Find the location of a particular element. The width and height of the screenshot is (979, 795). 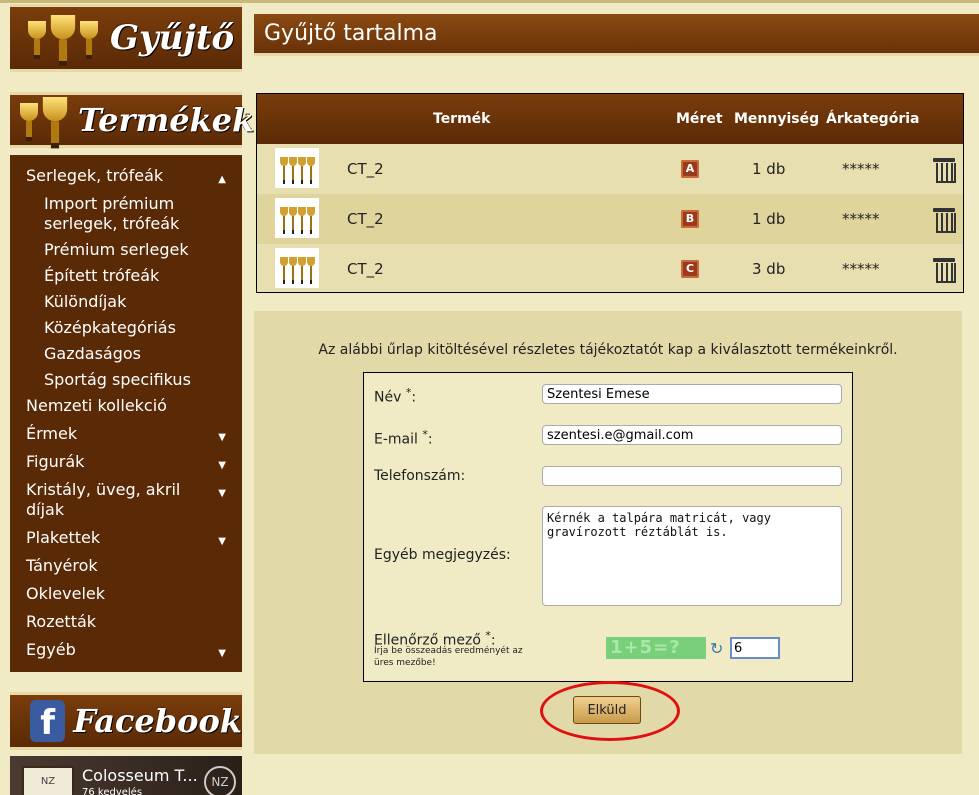

menu-item-ermek: Érmek ▼ is located at coordinates (126, 435).